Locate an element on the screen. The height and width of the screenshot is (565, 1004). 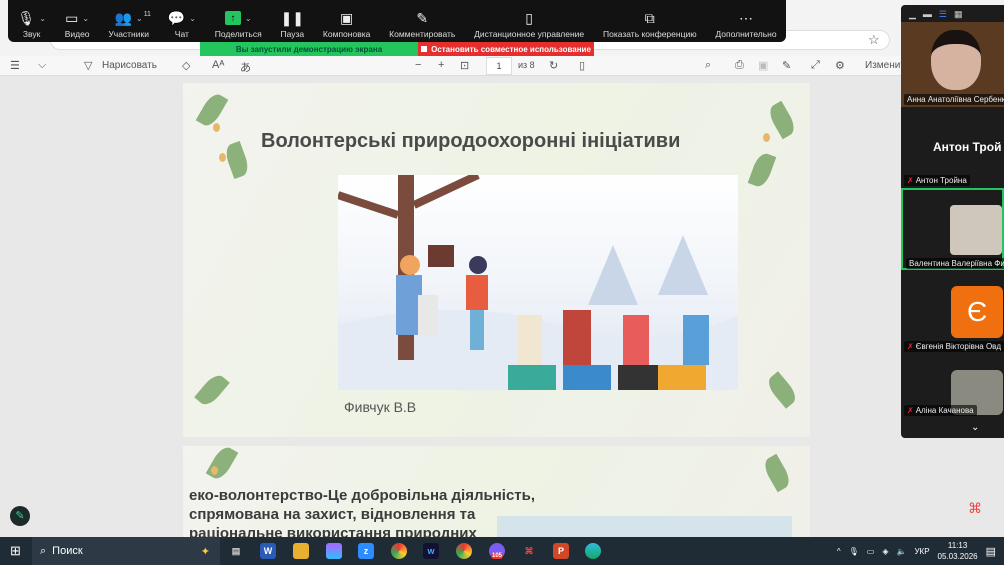
search-label: Поиск is located at coordinates (67, 551).